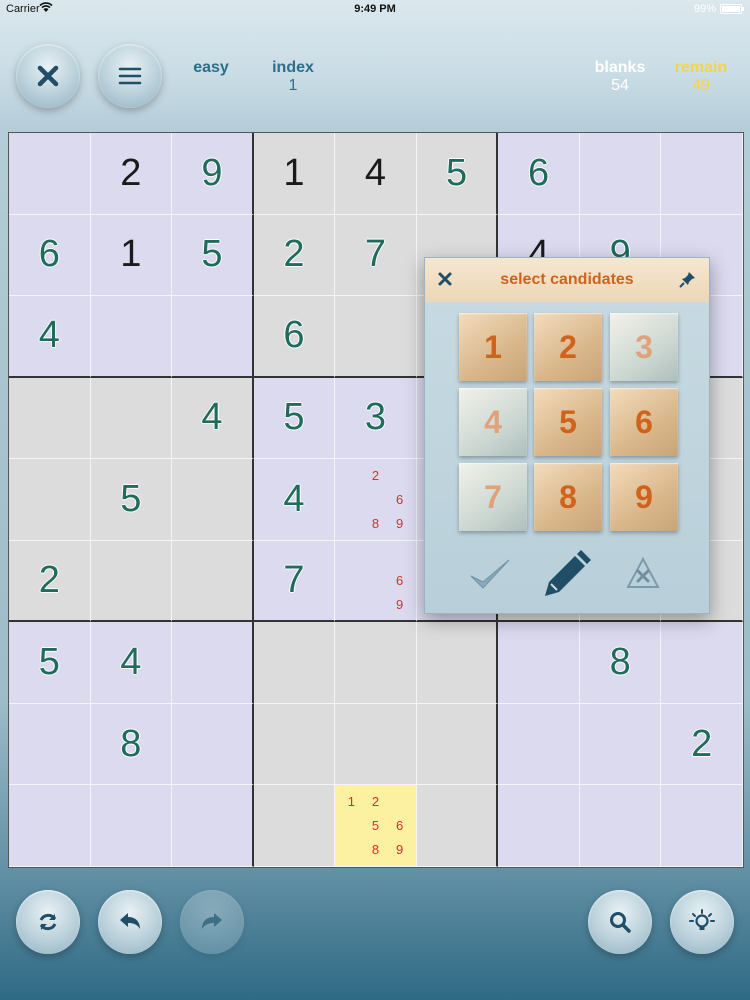 The image size is (750, 1000). I want to click on candidate-button-9: 9, so click(644, 497).